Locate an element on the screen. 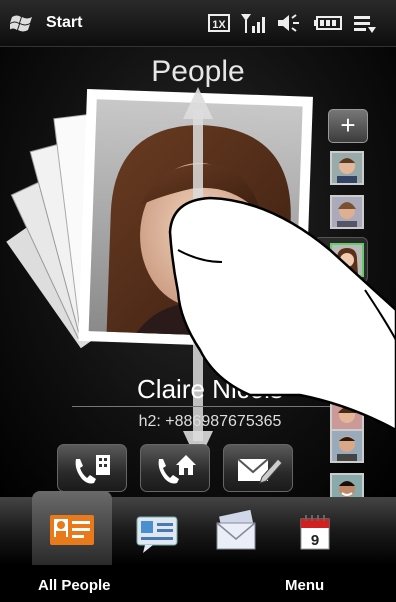 This screenshot has height=602, width=396. contact-card-icon is located at coordinates (72, 530).